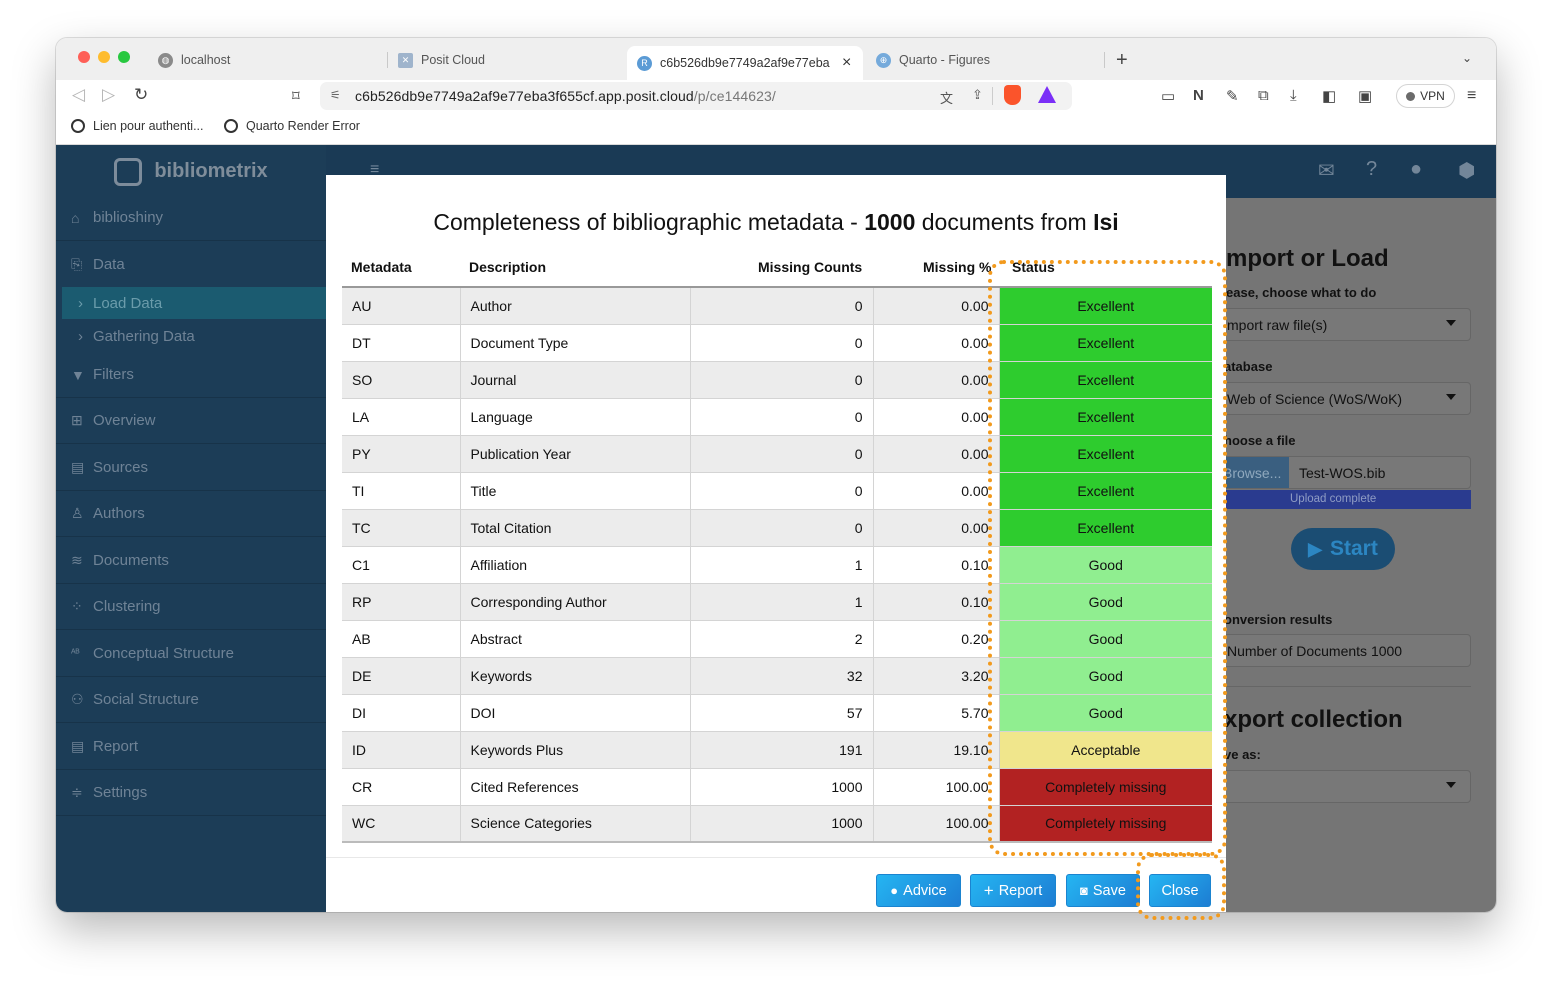 Image resolution: width=1552 pixels, height=987 pixels. Describe the element at coordinates (108, 95) in the screenshot. I see `forward-icon: ▷` at that location.